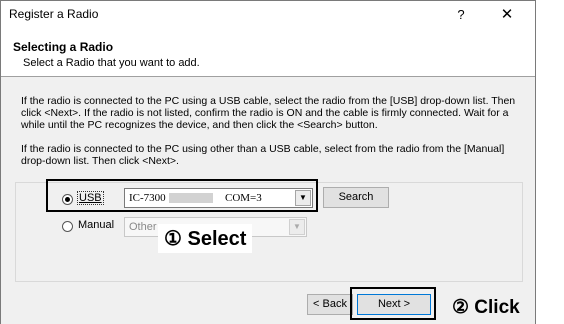  What do you see at coordinates (111, 63) in the screenshot?
I see `page-subheading: Select a Radio that you want to add.` at bounding box center [111, 63].